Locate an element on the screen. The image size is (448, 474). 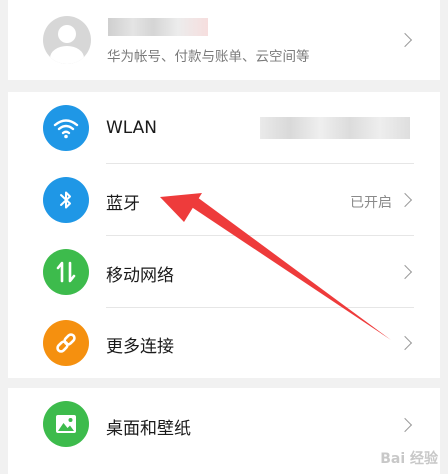
settings-item-wlan: WLAN is located at coordinates (224, 128).